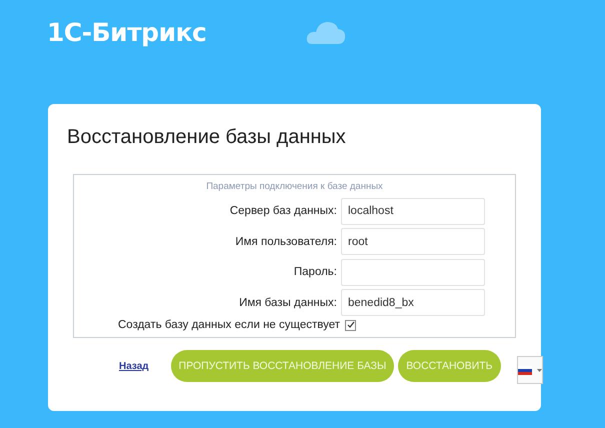 The height and width of the screenshot is (428, 605). What do you see at coordinates (413, 272) in the screenshot?
I see `input-field` at bounding box center [413, 272].